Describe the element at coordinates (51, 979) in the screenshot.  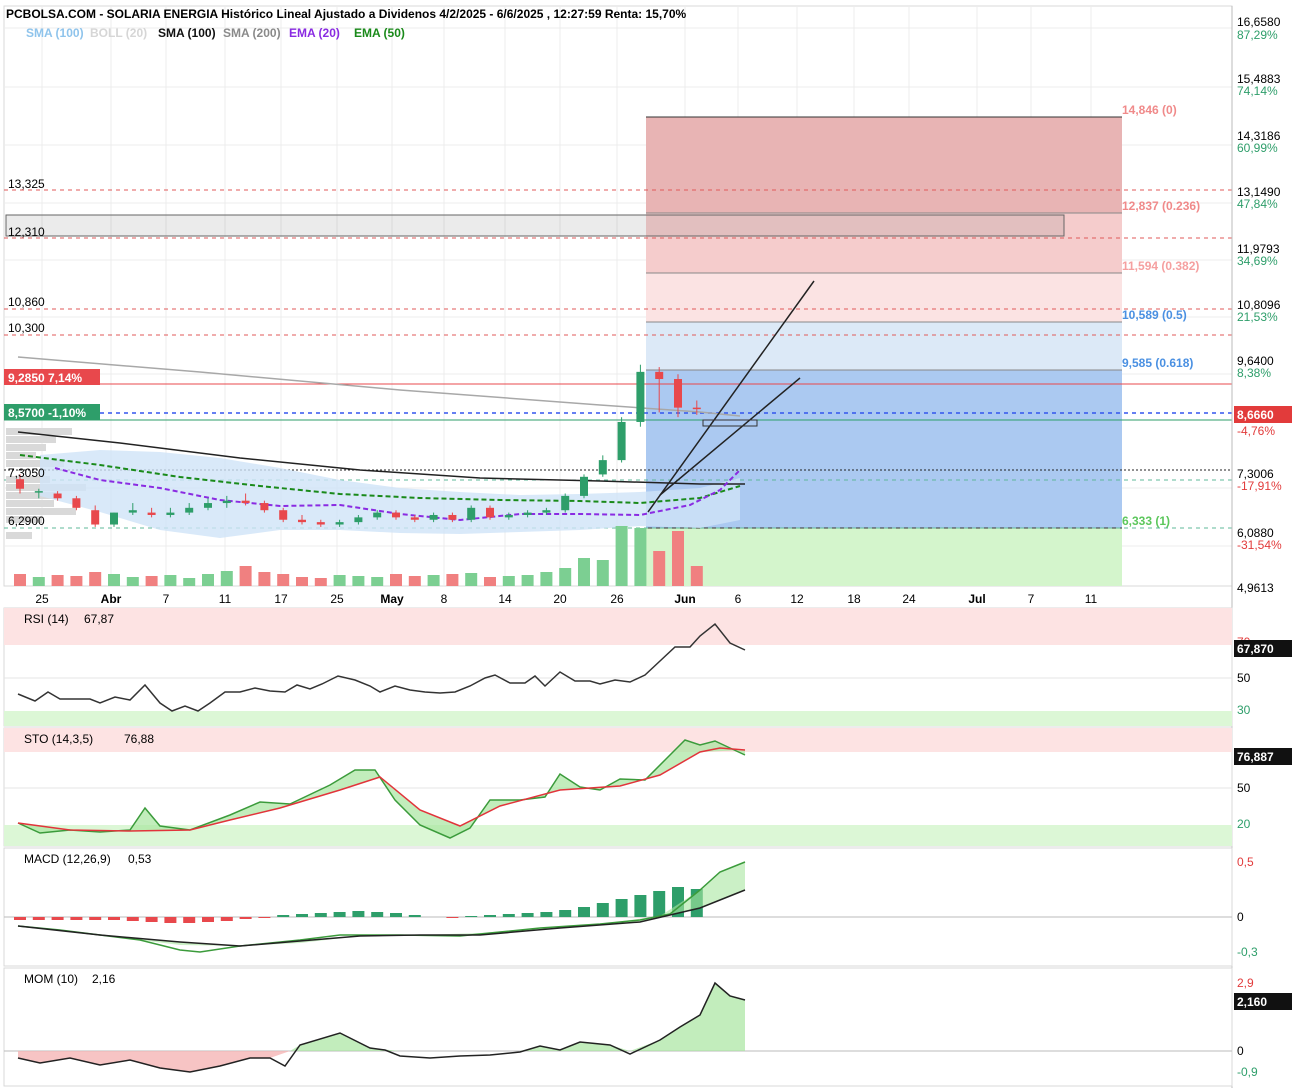
I see `mom-label: MOM (10)` at that location.